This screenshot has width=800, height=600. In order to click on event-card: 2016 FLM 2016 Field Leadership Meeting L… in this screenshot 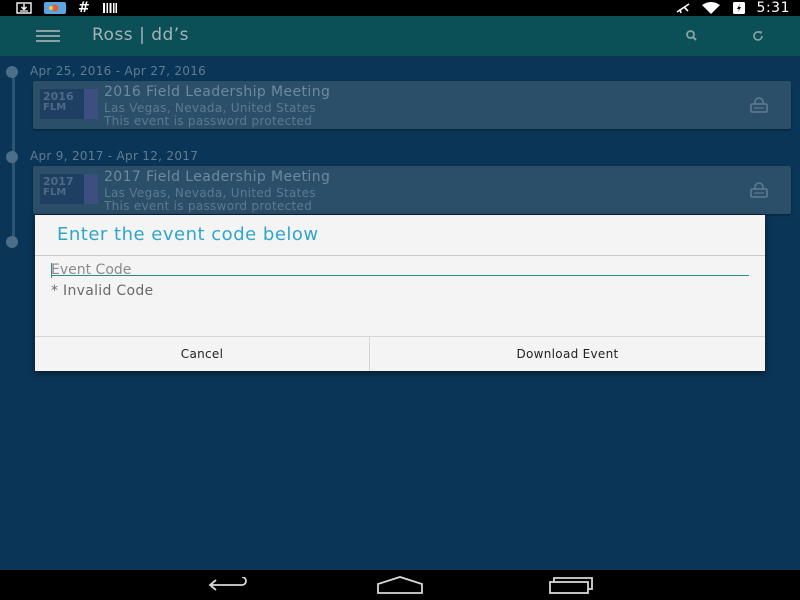, I will do `click(412, 105)`.